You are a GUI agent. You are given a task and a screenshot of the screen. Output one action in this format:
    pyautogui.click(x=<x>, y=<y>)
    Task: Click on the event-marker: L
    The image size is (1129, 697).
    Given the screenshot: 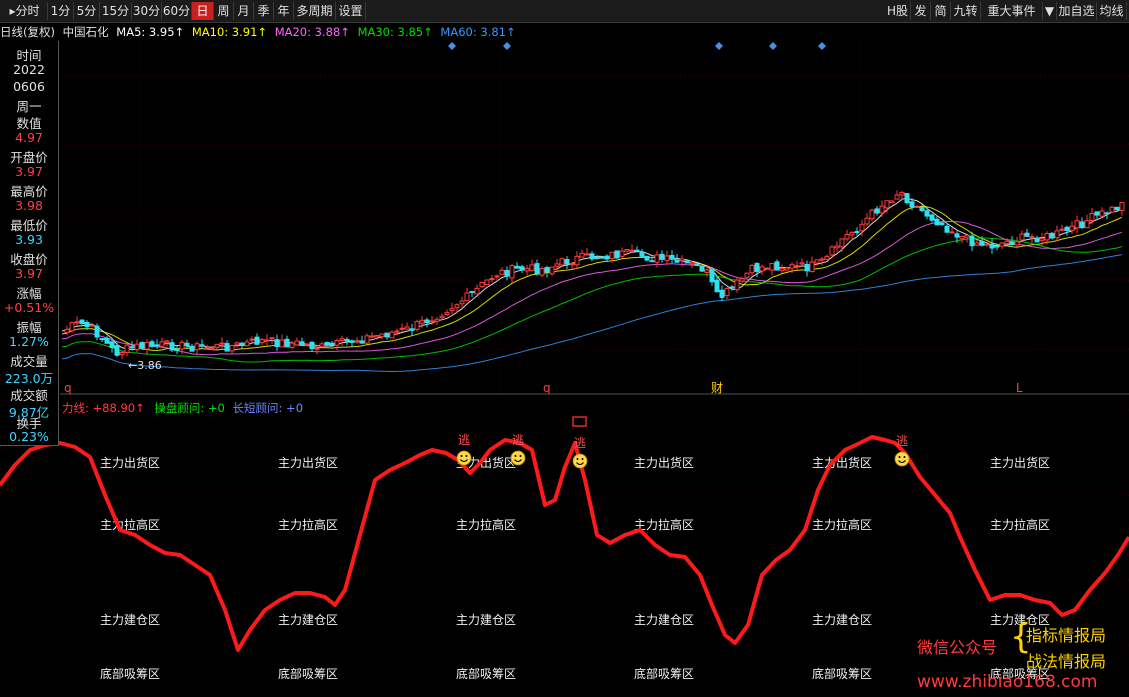 What is the action you would take?
    pyautogui.click(x=1019, y=388)
    